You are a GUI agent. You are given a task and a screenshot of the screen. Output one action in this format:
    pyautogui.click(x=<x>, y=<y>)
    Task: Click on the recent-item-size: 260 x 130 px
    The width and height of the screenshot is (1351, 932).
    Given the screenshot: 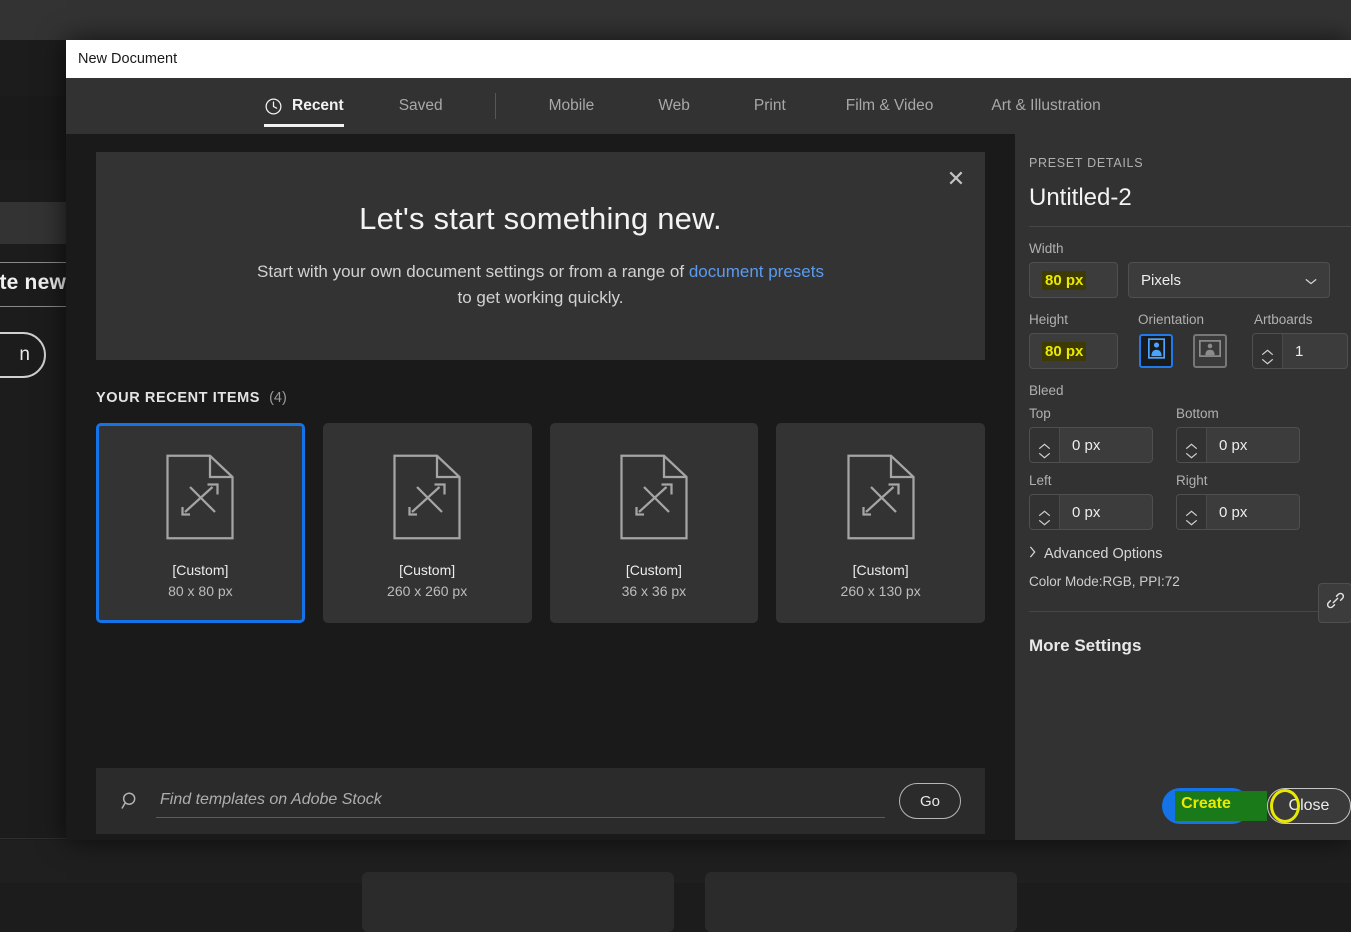 What is the action you would take?
    pyautogui.click(x=881, y=591)
    